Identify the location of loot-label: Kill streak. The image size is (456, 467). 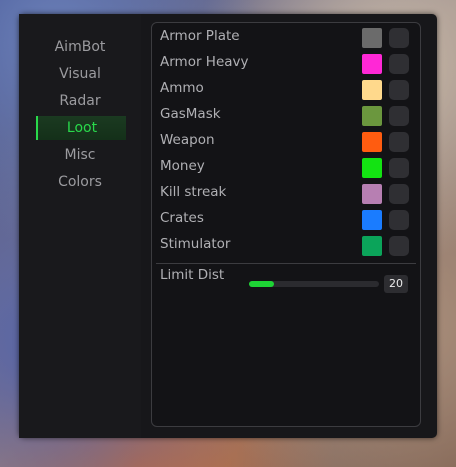
(193, 192).